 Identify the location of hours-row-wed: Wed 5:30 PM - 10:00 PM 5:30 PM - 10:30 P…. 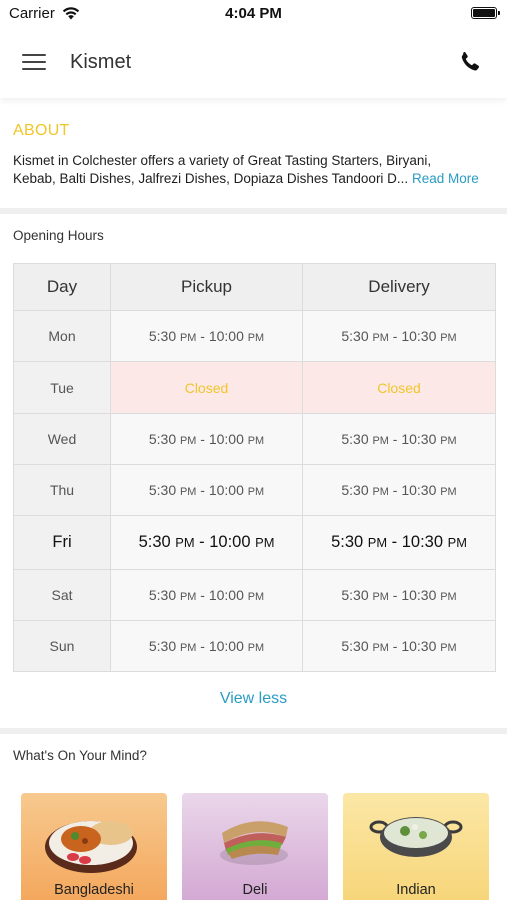
(254, 439).